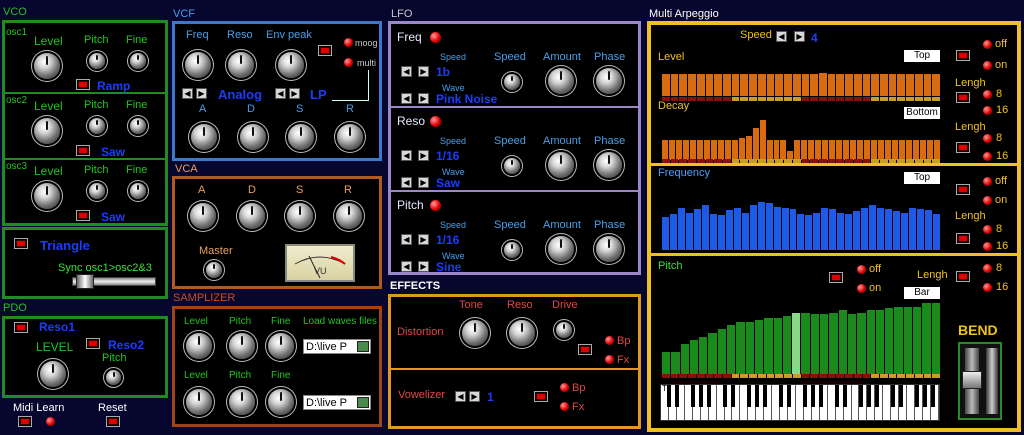  What do you see at coordinates (97, 61) in the screenshot?
I see `osc1-pitch-knob` at bounding box center [97, 61].